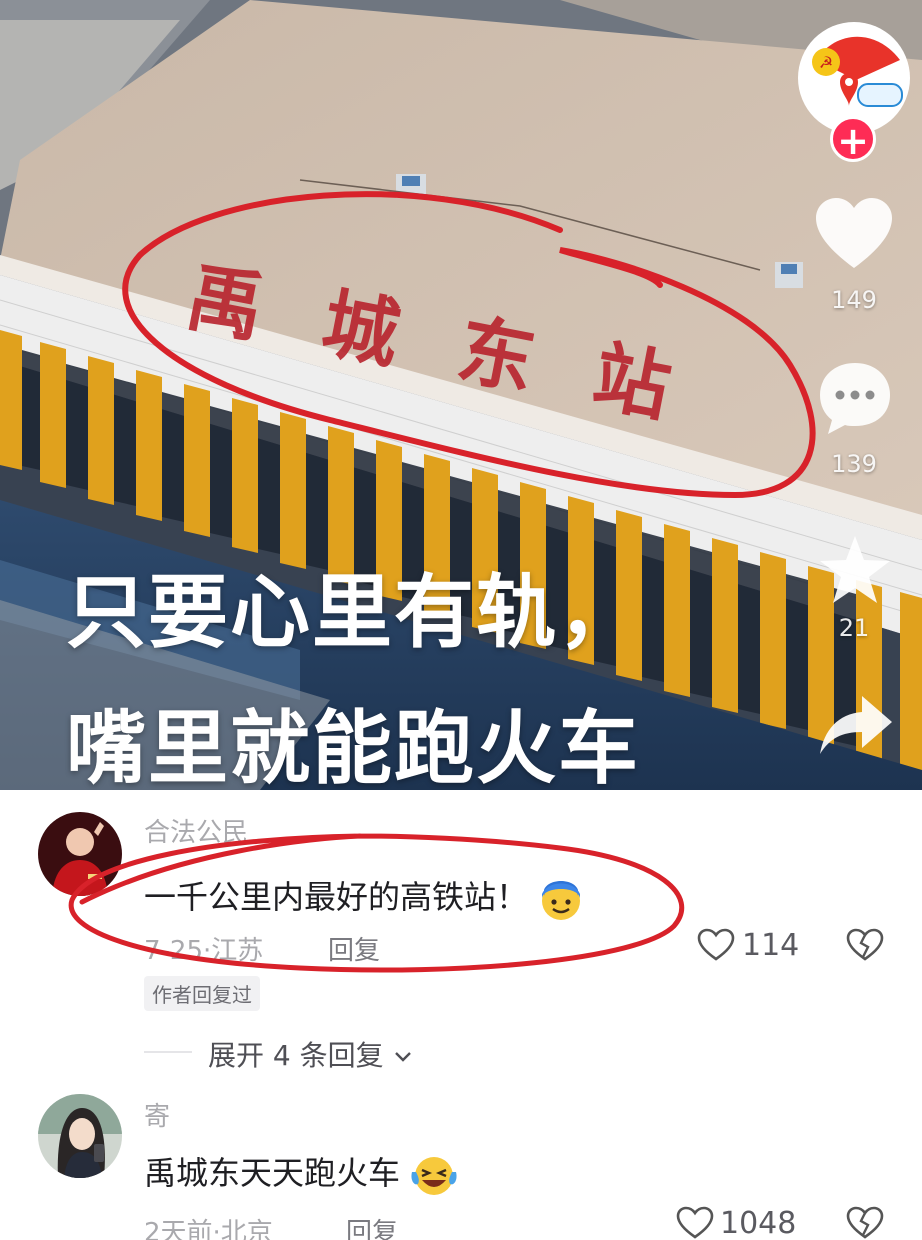 The height and width of the screenshot is (1240, 922). What do you see at coordinates (758, 1223) in the screenshot?
I see `comment-like-count: 1048` at bounding box center [758, 1223].